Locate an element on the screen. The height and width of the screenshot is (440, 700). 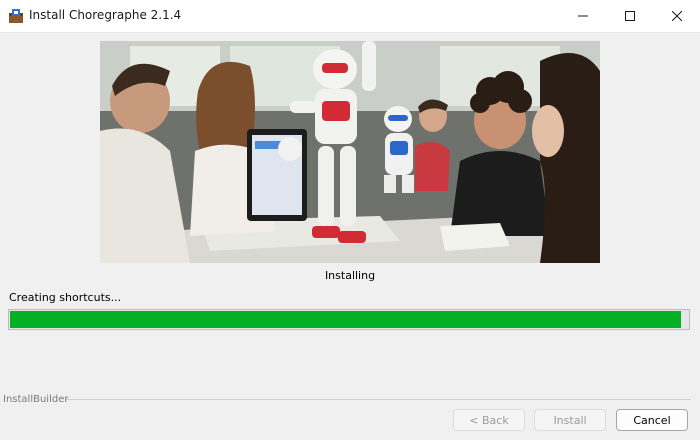
maximize-button is located at coordinates (630, 16).